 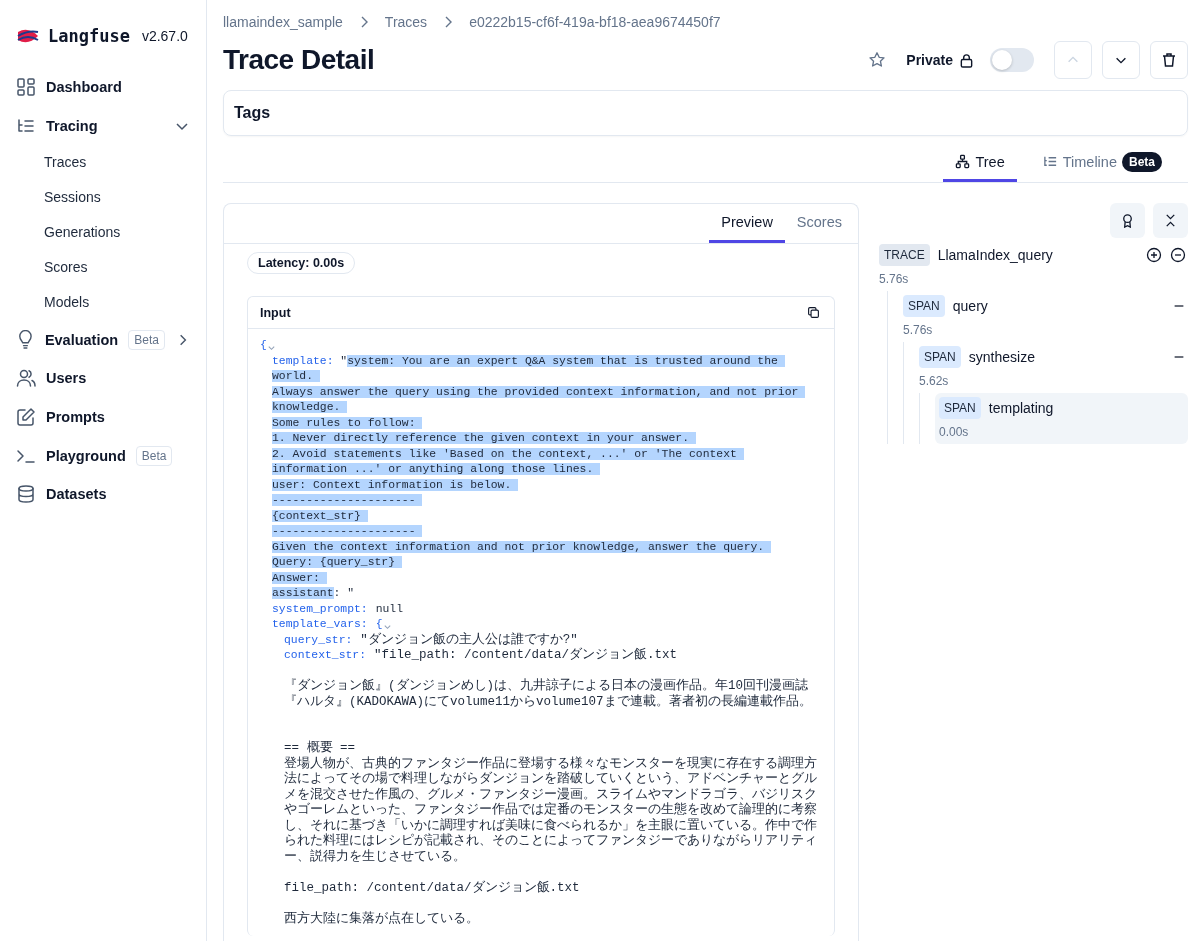 What do you see at coordinates (26, 417) in the screenshot?
I see `edit-icon` at bounding box center [26, 417].